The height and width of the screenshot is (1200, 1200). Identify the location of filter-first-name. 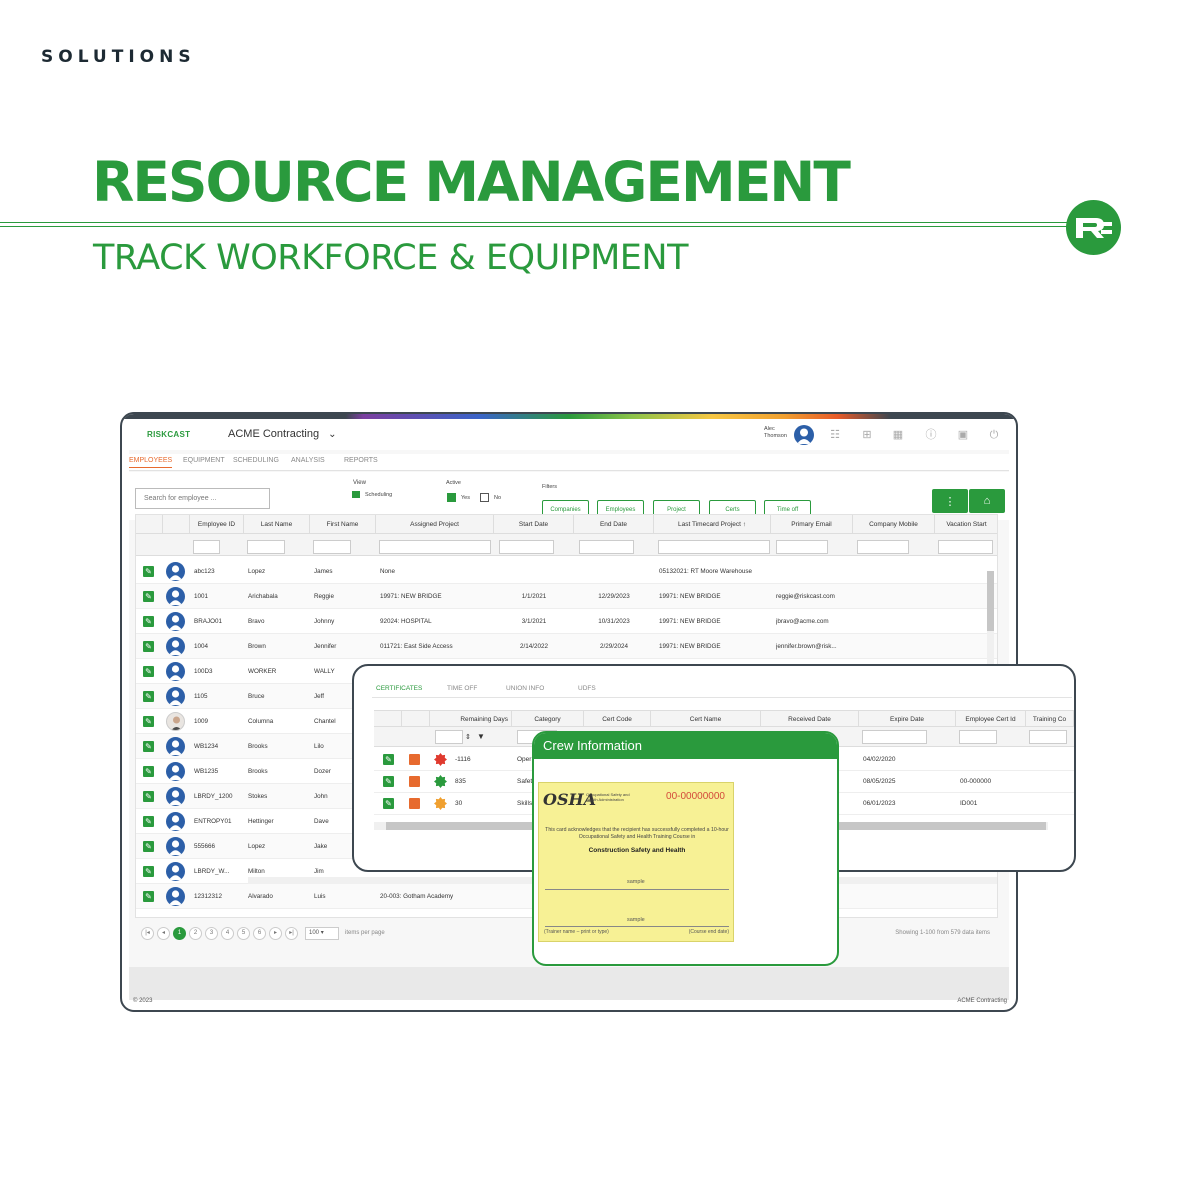
(332, 547).